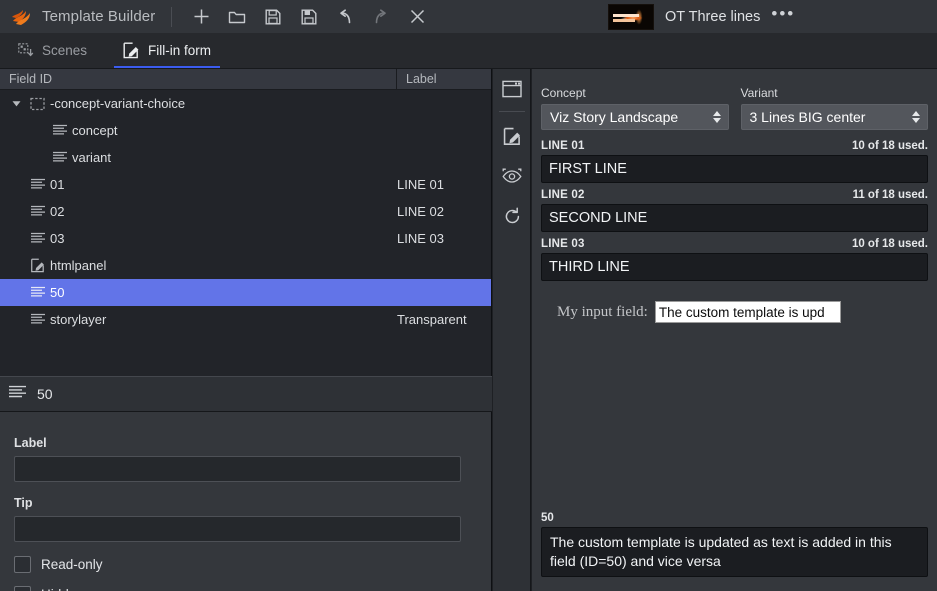 The width and height of the screenshot is (937, 591). I want to click on tip-caption: Tip, so click(23, 503).